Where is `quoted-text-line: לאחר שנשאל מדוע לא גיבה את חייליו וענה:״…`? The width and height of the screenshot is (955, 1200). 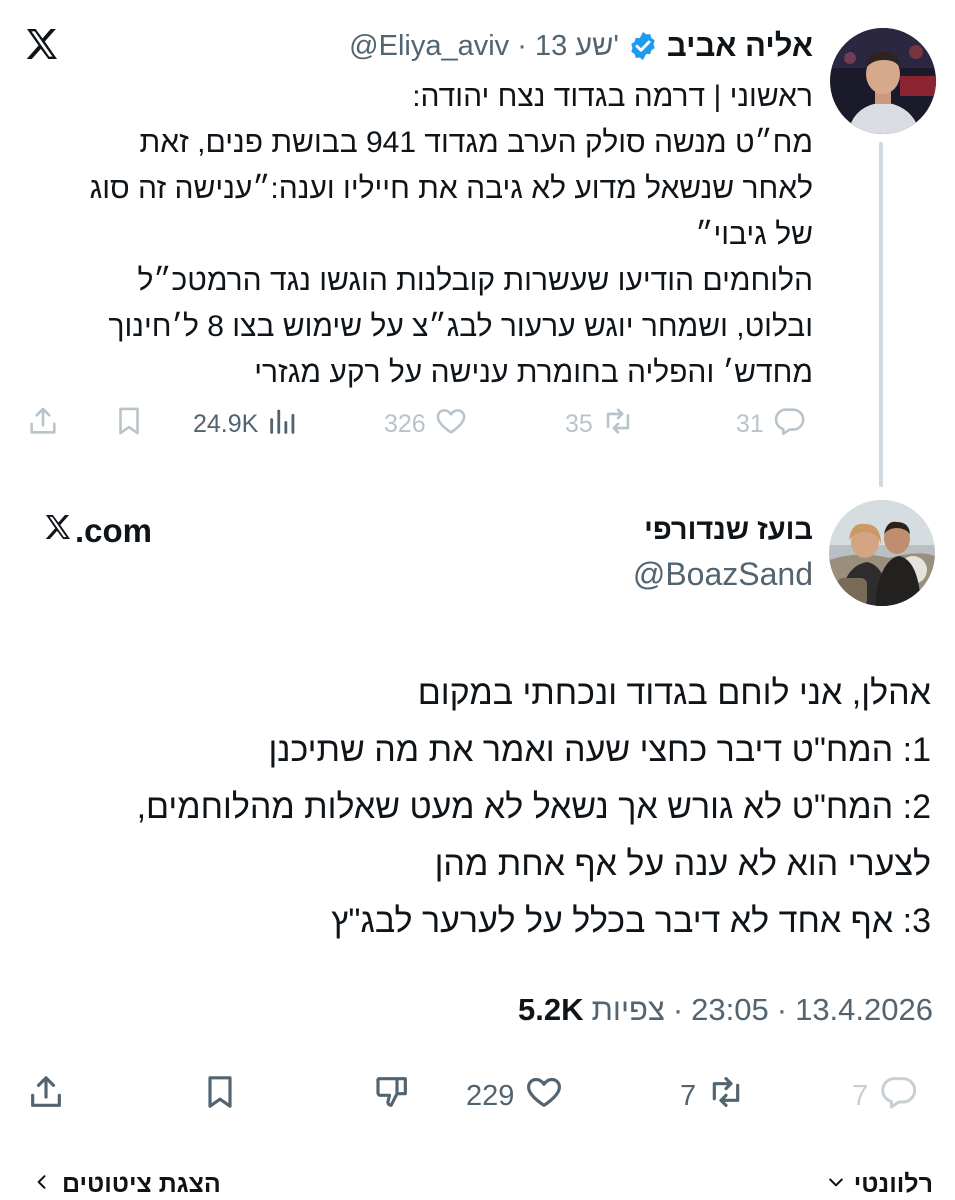 quoted-text-line: לאחר שנשאל מדוע לא גיבה את חייליו וענה:״… is located at coordinates (451, 188).